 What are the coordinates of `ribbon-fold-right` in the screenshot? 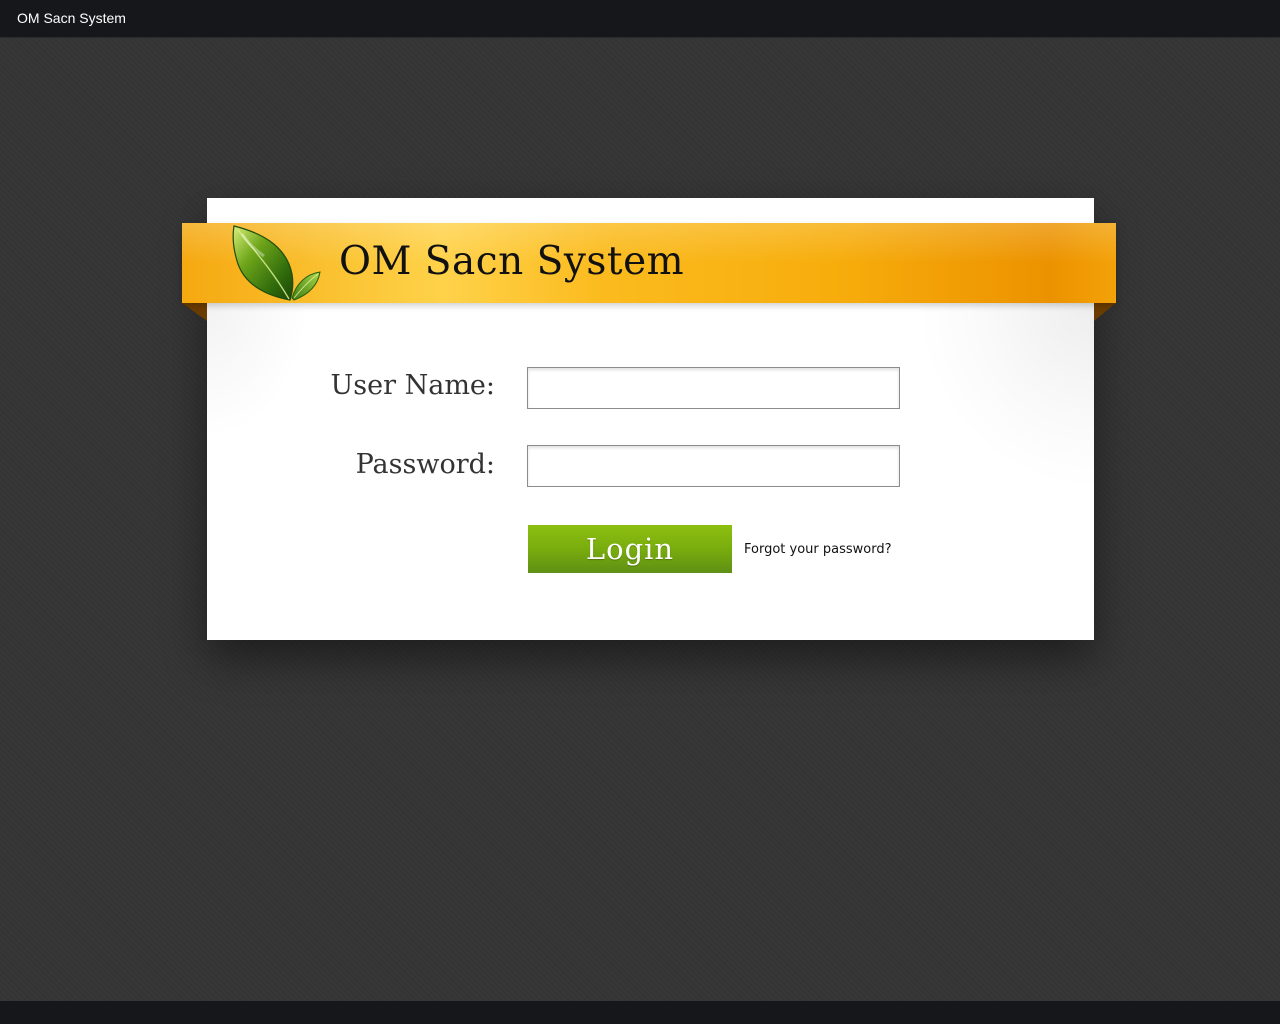 It's located at (1105, 312).